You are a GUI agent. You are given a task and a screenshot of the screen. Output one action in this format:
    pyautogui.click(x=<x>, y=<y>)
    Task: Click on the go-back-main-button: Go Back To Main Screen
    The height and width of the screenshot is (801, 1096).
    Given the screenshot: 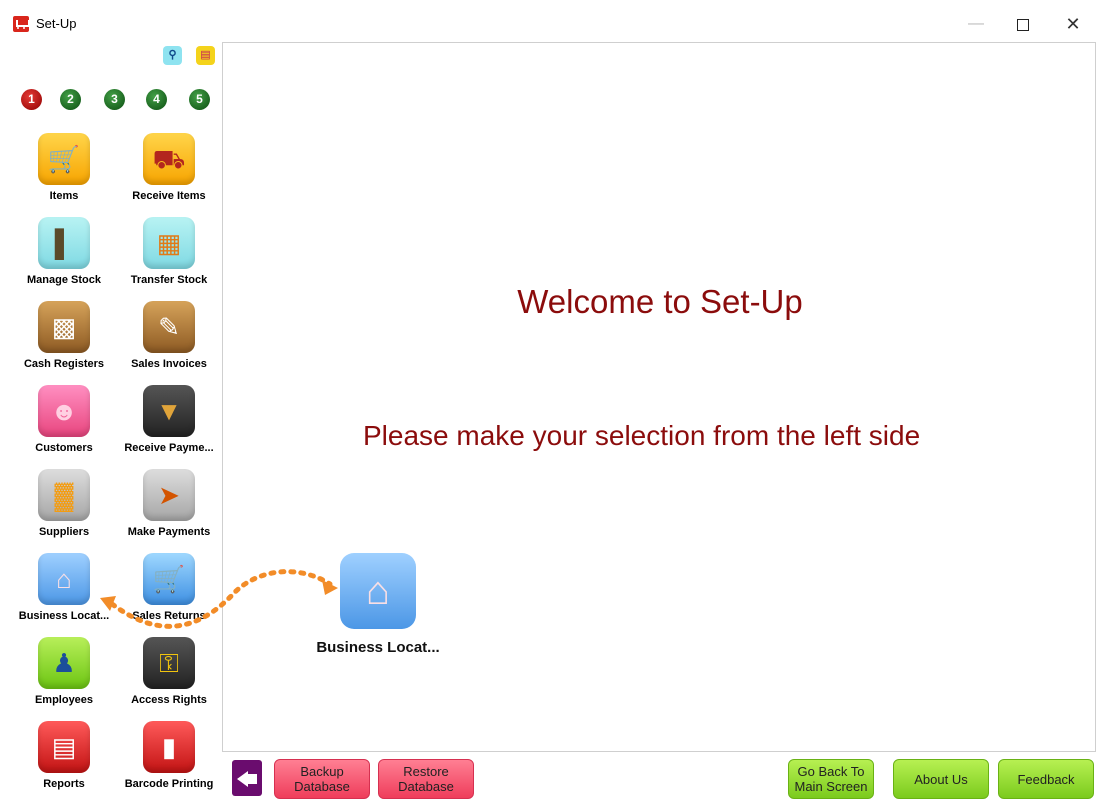 What is the action you would take?
    pyautogui.click(x=831, y=779)
    